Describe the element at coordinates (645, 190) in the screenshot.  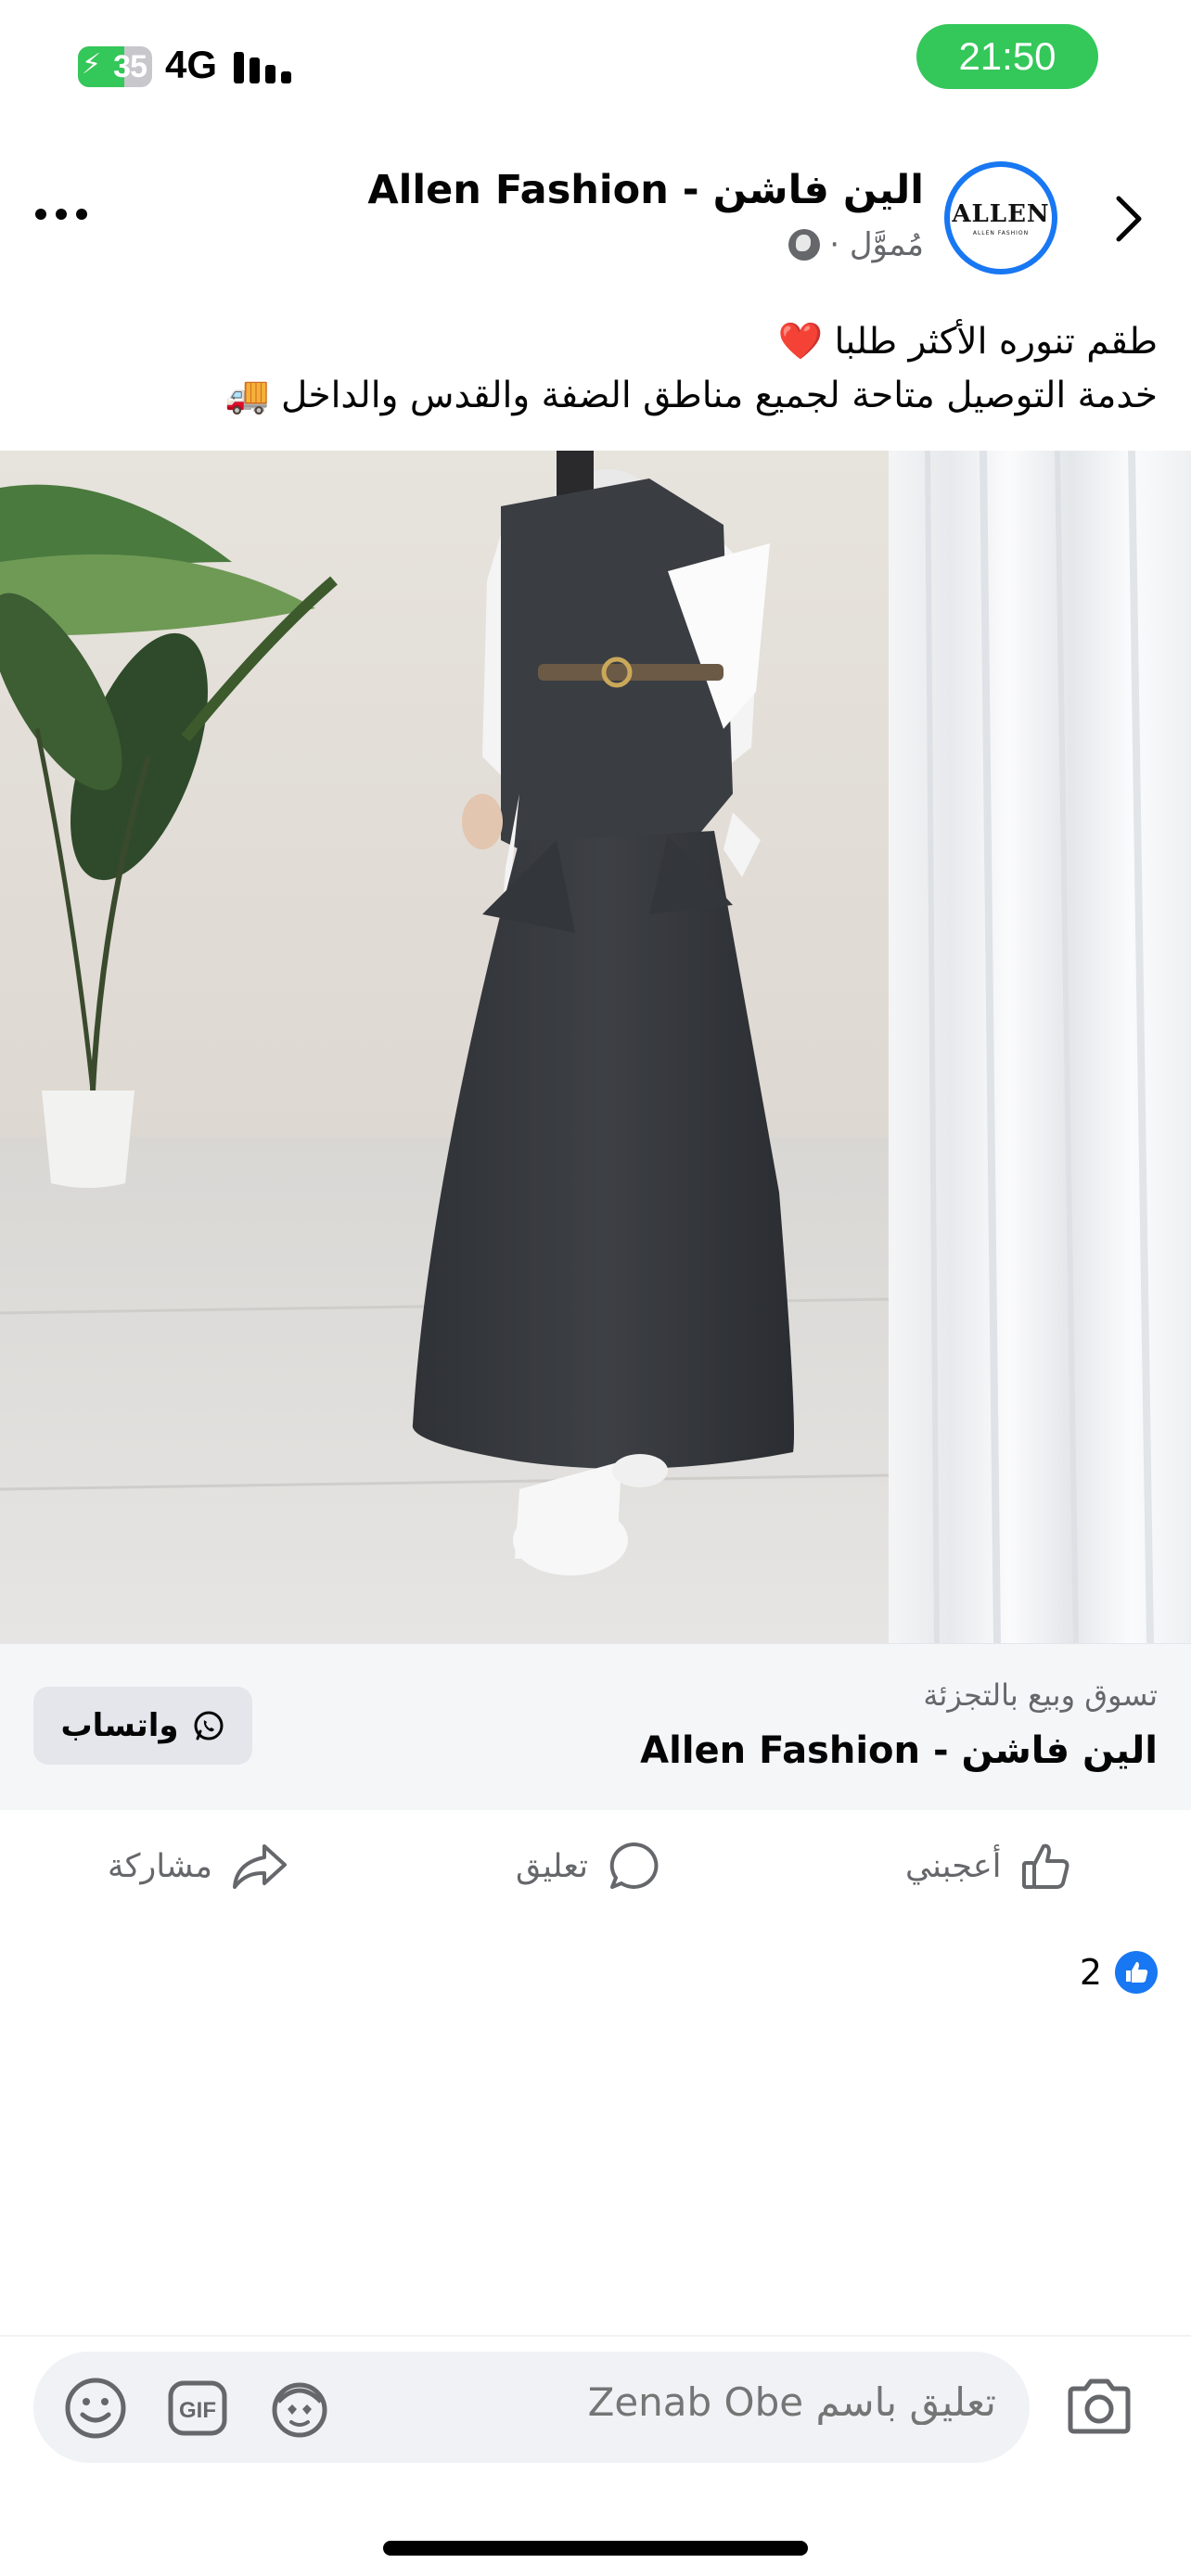
I see `page-name: الين فاشن - Allen Fashion` at that location.